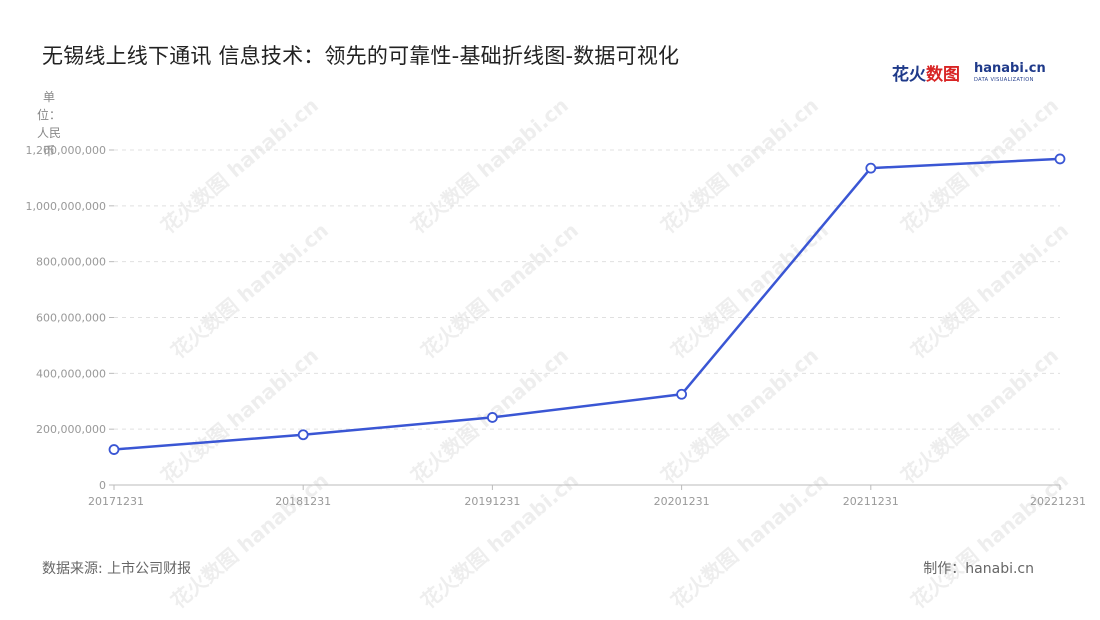 This screenshot has height=620, width=1100. I want to click on y-tick-label: 600,000,000, so click(71, 318).